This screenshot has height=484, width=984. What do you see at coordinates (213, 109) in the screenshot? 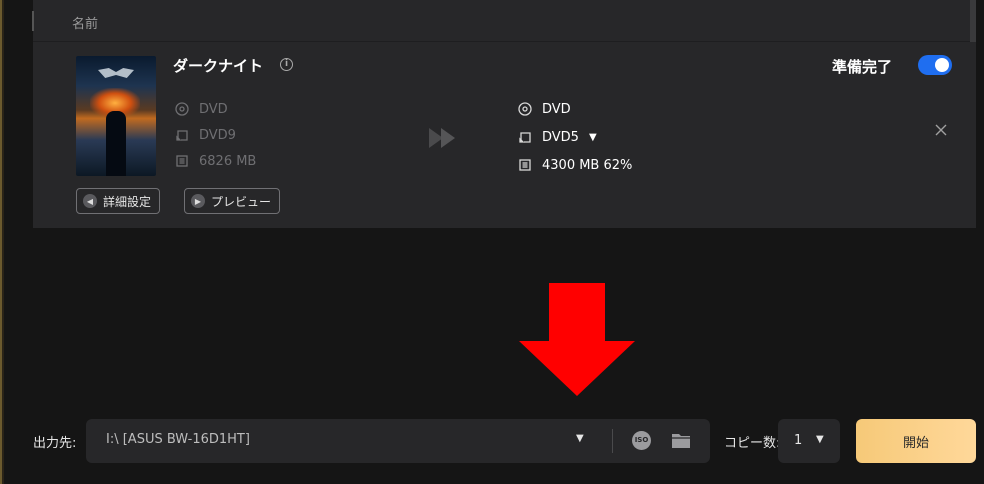
I see `source-type-label: DVD` at bounding box center [213, 109].